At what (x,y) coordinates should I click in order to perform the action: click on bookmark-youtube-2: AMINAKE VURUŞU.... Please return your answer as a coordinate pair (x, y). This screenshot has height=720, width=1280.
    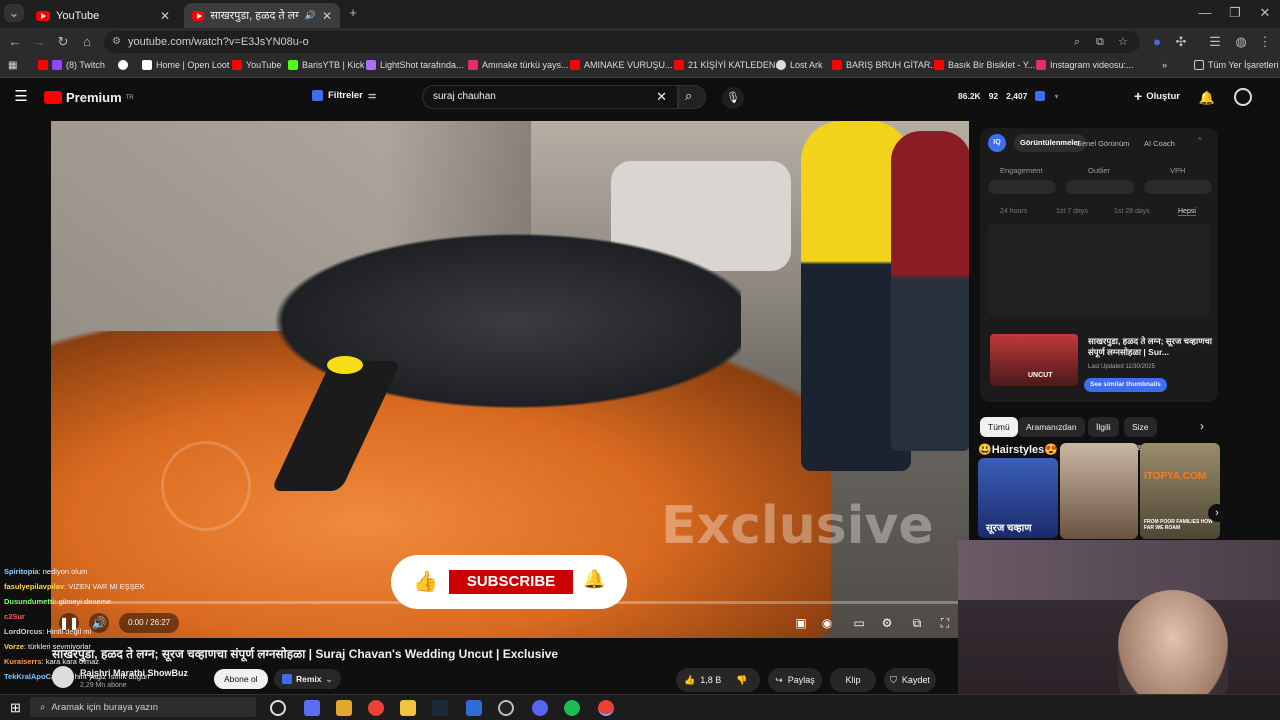
    Looking at the image, I should click on (621, 65).